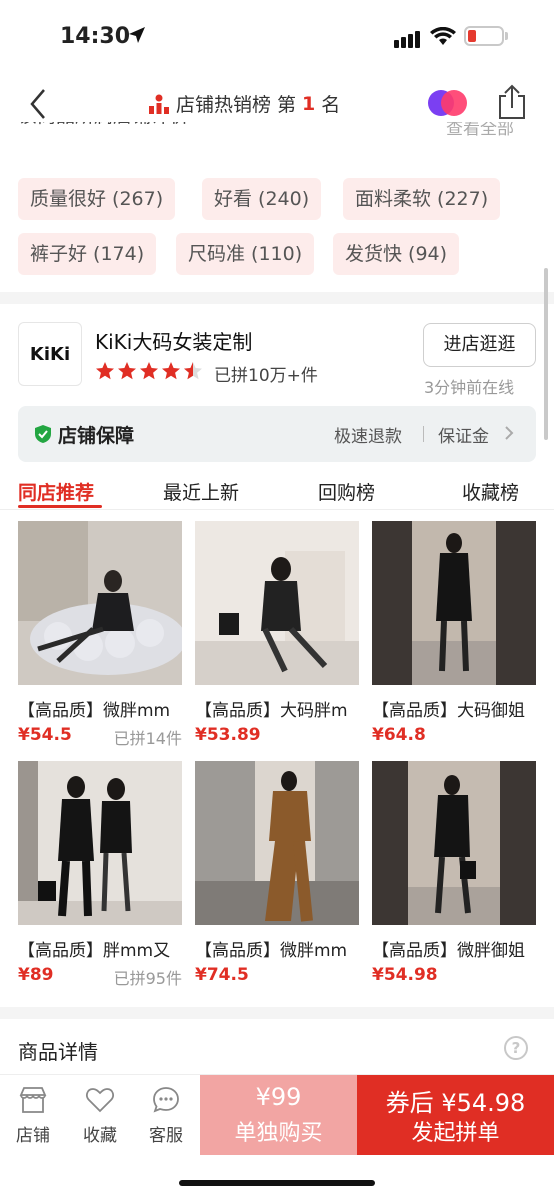 This screenshot has height=1200, width=554. Describe the element at coordinates (405, 975) in the screenshot. I see `product-price: ¥54.98` at that location.